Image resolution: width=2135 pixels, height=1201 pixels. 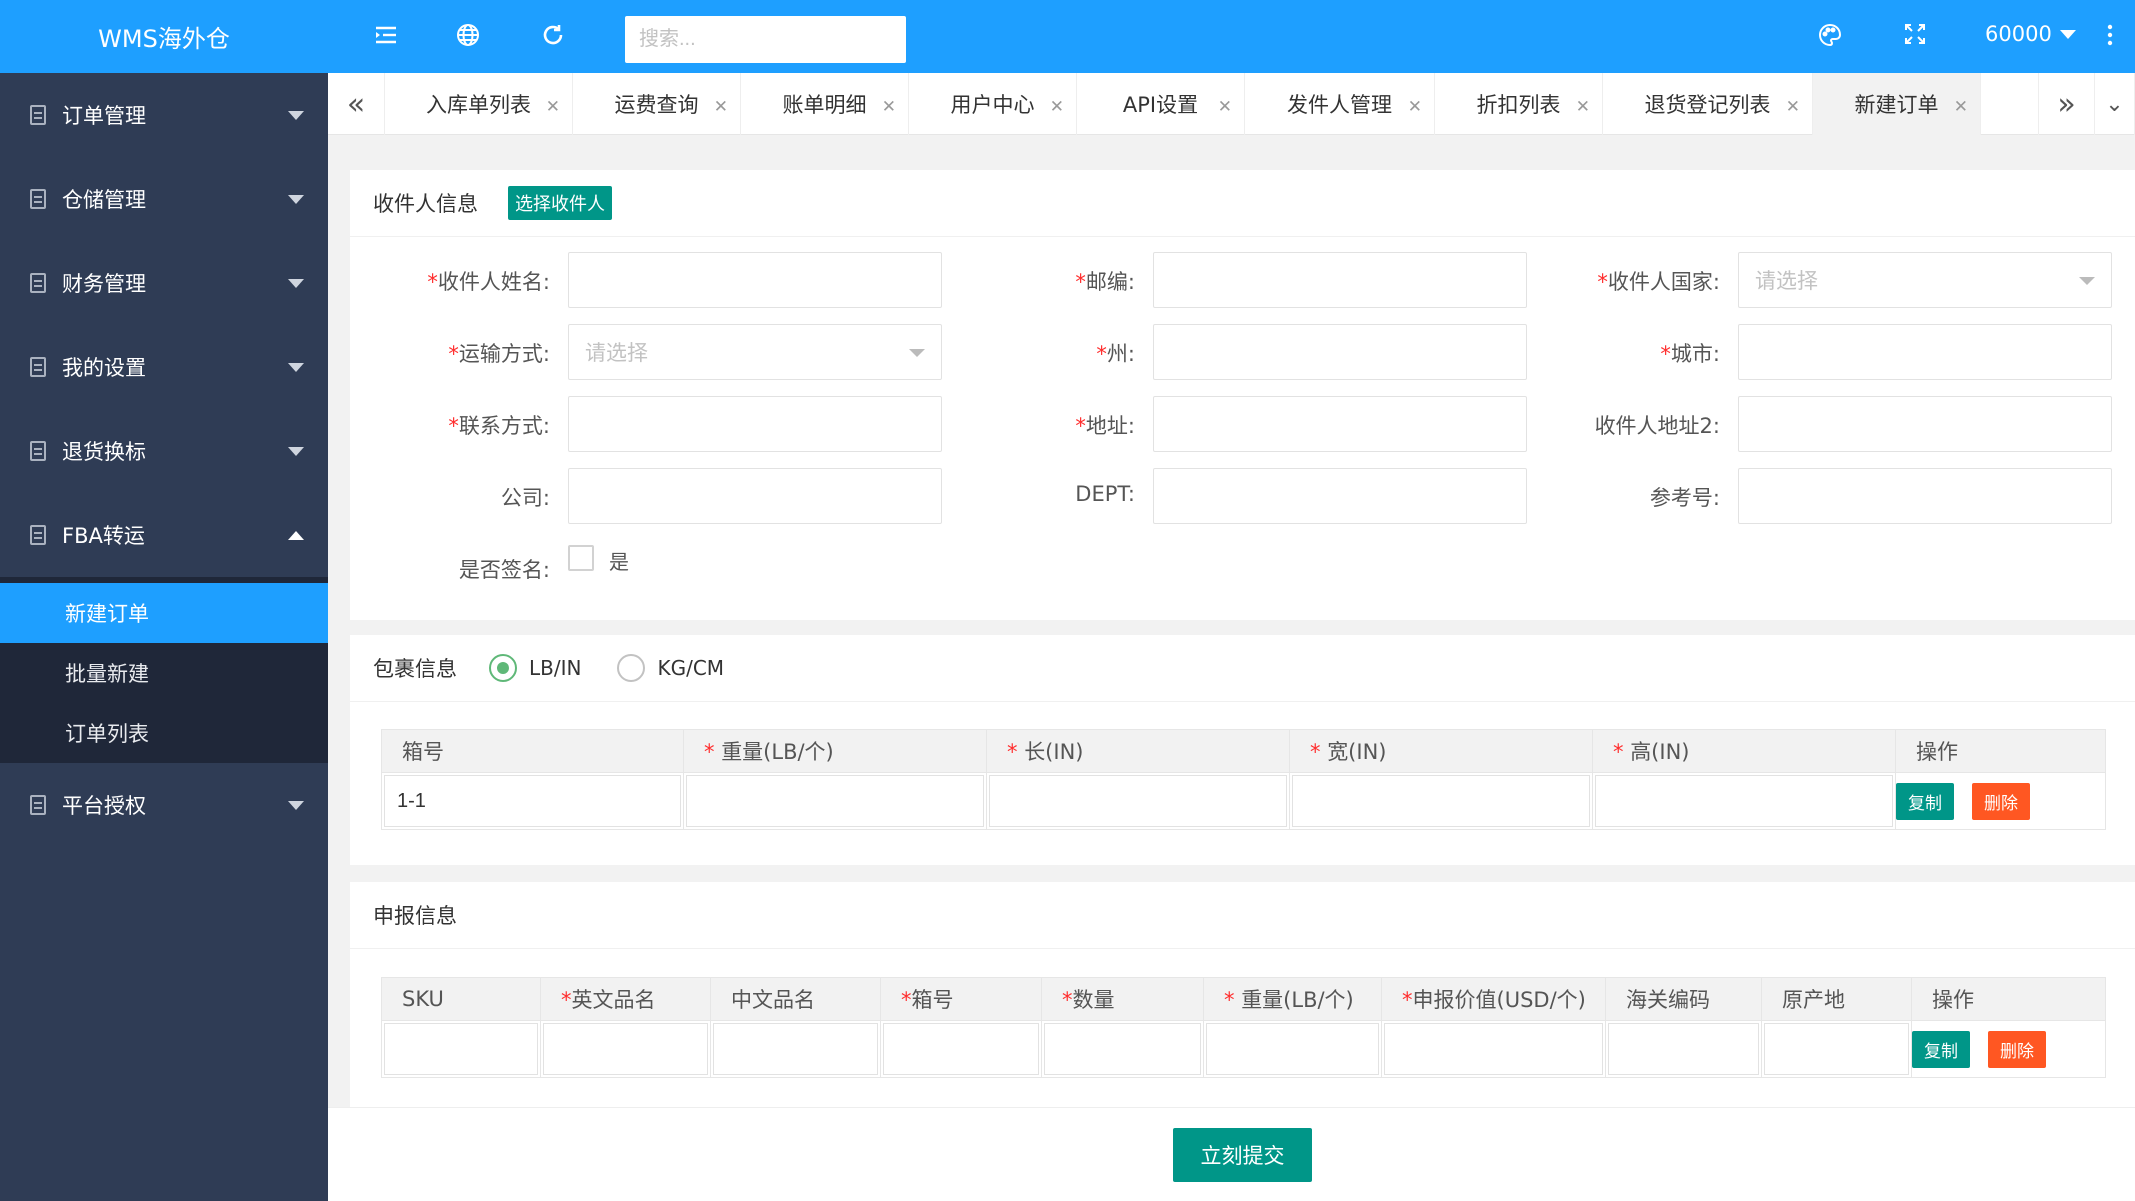 What do you see at coordinates (1493, 999) in the screenshot?
I see `column-header: *申报价值(USD/个)` at bounding box center [1493, 999].